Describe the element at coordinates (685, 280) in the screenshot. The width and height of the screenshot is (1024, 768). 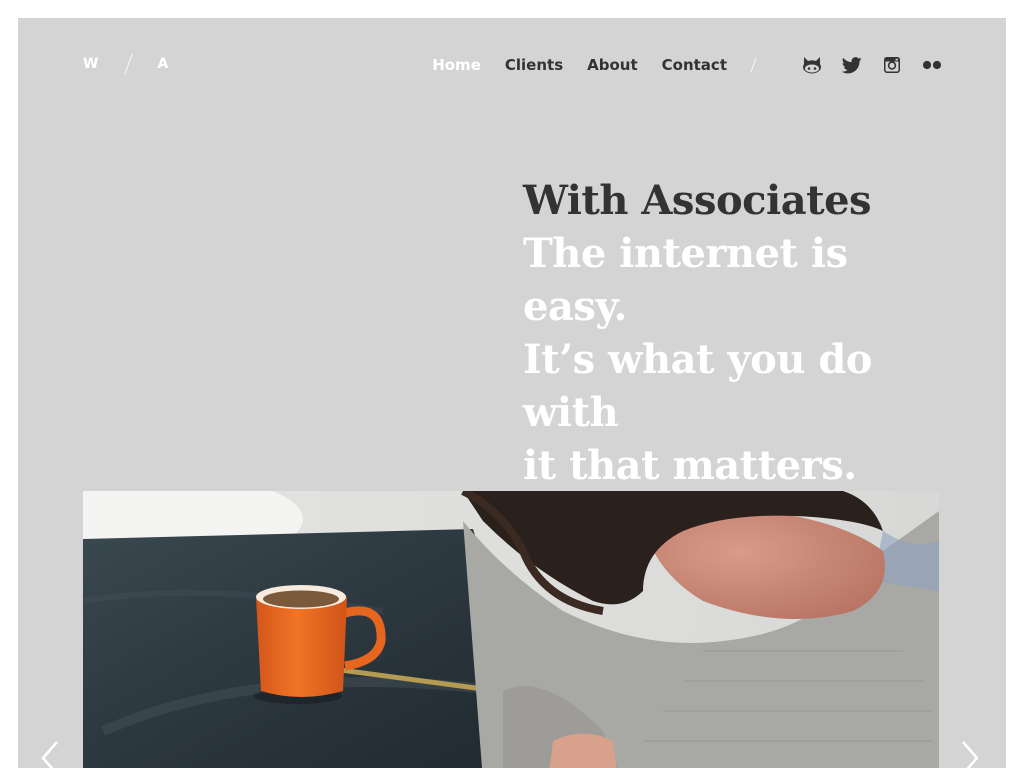
I see `hero-tagline-line-1: The internet is easy.` at that location.